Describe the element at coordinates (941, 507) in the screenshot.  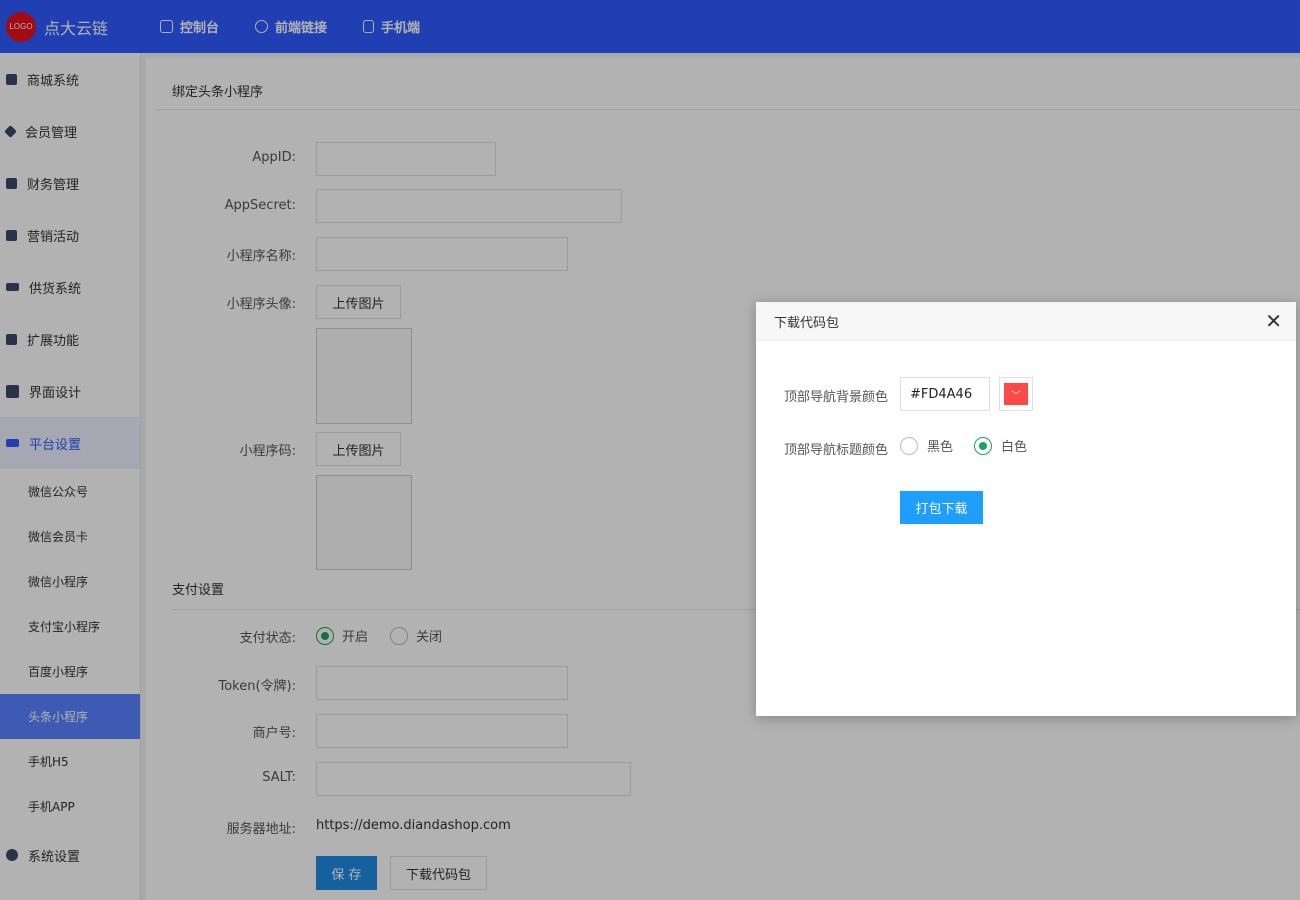
I see `package-download-button: 打包下载` at that location.